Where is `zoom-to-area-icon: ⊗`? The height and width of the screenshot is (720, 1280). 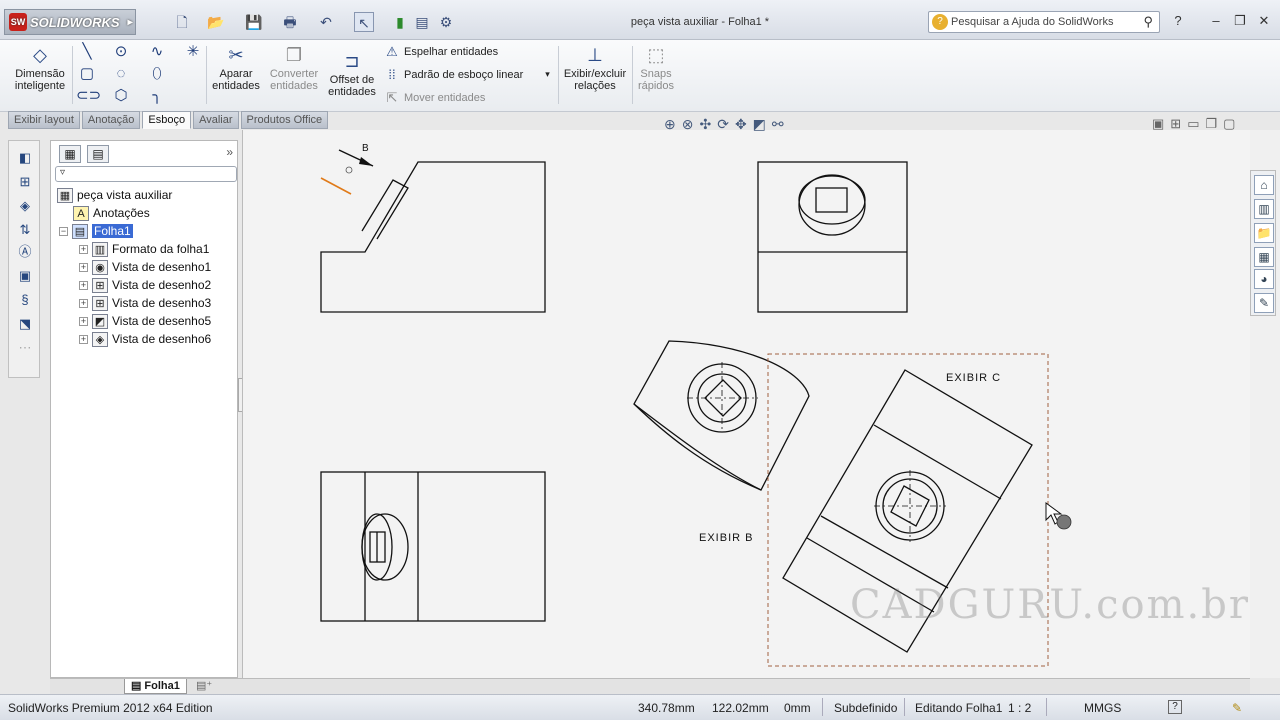
zoom-to-area-icon: ⊗ is located at coordinates (688, 126).